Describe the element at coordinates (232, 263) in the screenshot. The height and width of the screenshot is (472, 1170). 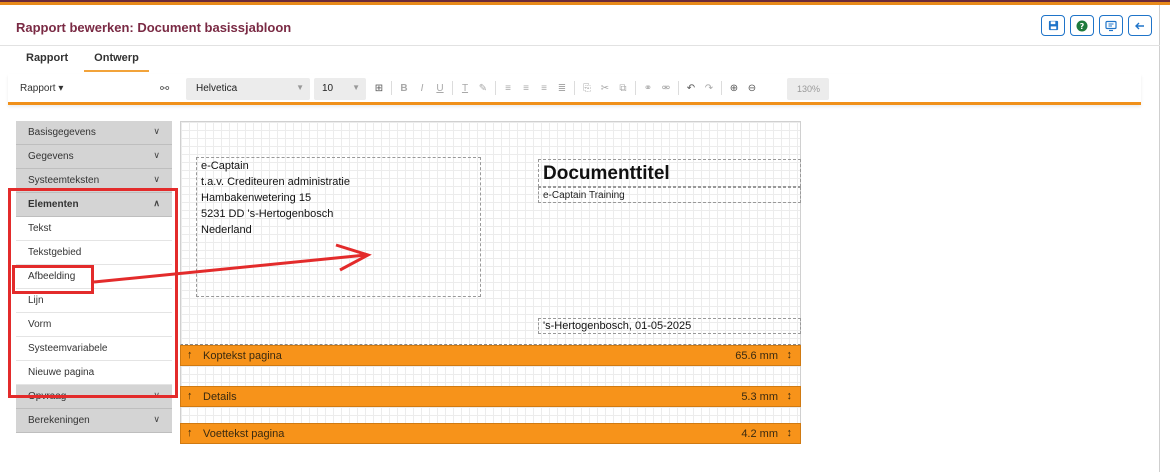
I see `annotation-arrow` at that location.